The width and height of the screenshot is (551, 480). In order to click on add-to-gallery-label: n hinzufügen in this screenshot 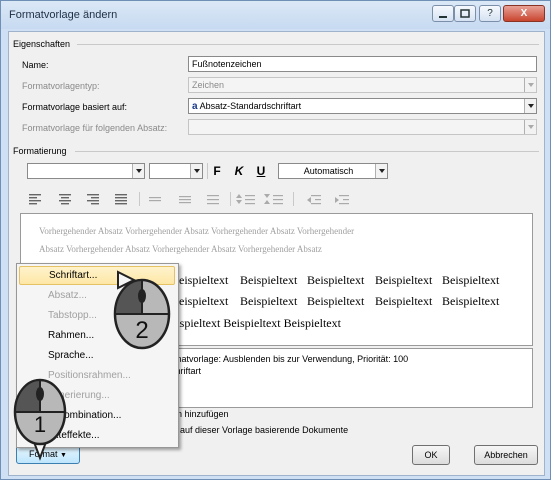, I will do `click(203, 414)`.